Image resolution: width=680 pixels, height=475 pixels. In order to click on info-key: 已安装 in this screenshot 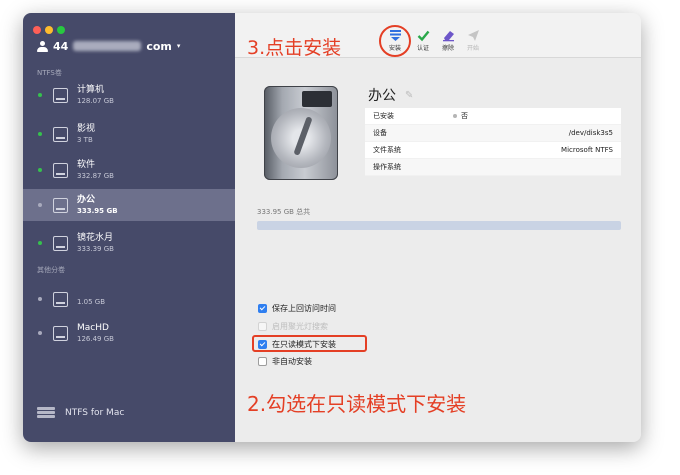, I will do `click(383, 116)`.